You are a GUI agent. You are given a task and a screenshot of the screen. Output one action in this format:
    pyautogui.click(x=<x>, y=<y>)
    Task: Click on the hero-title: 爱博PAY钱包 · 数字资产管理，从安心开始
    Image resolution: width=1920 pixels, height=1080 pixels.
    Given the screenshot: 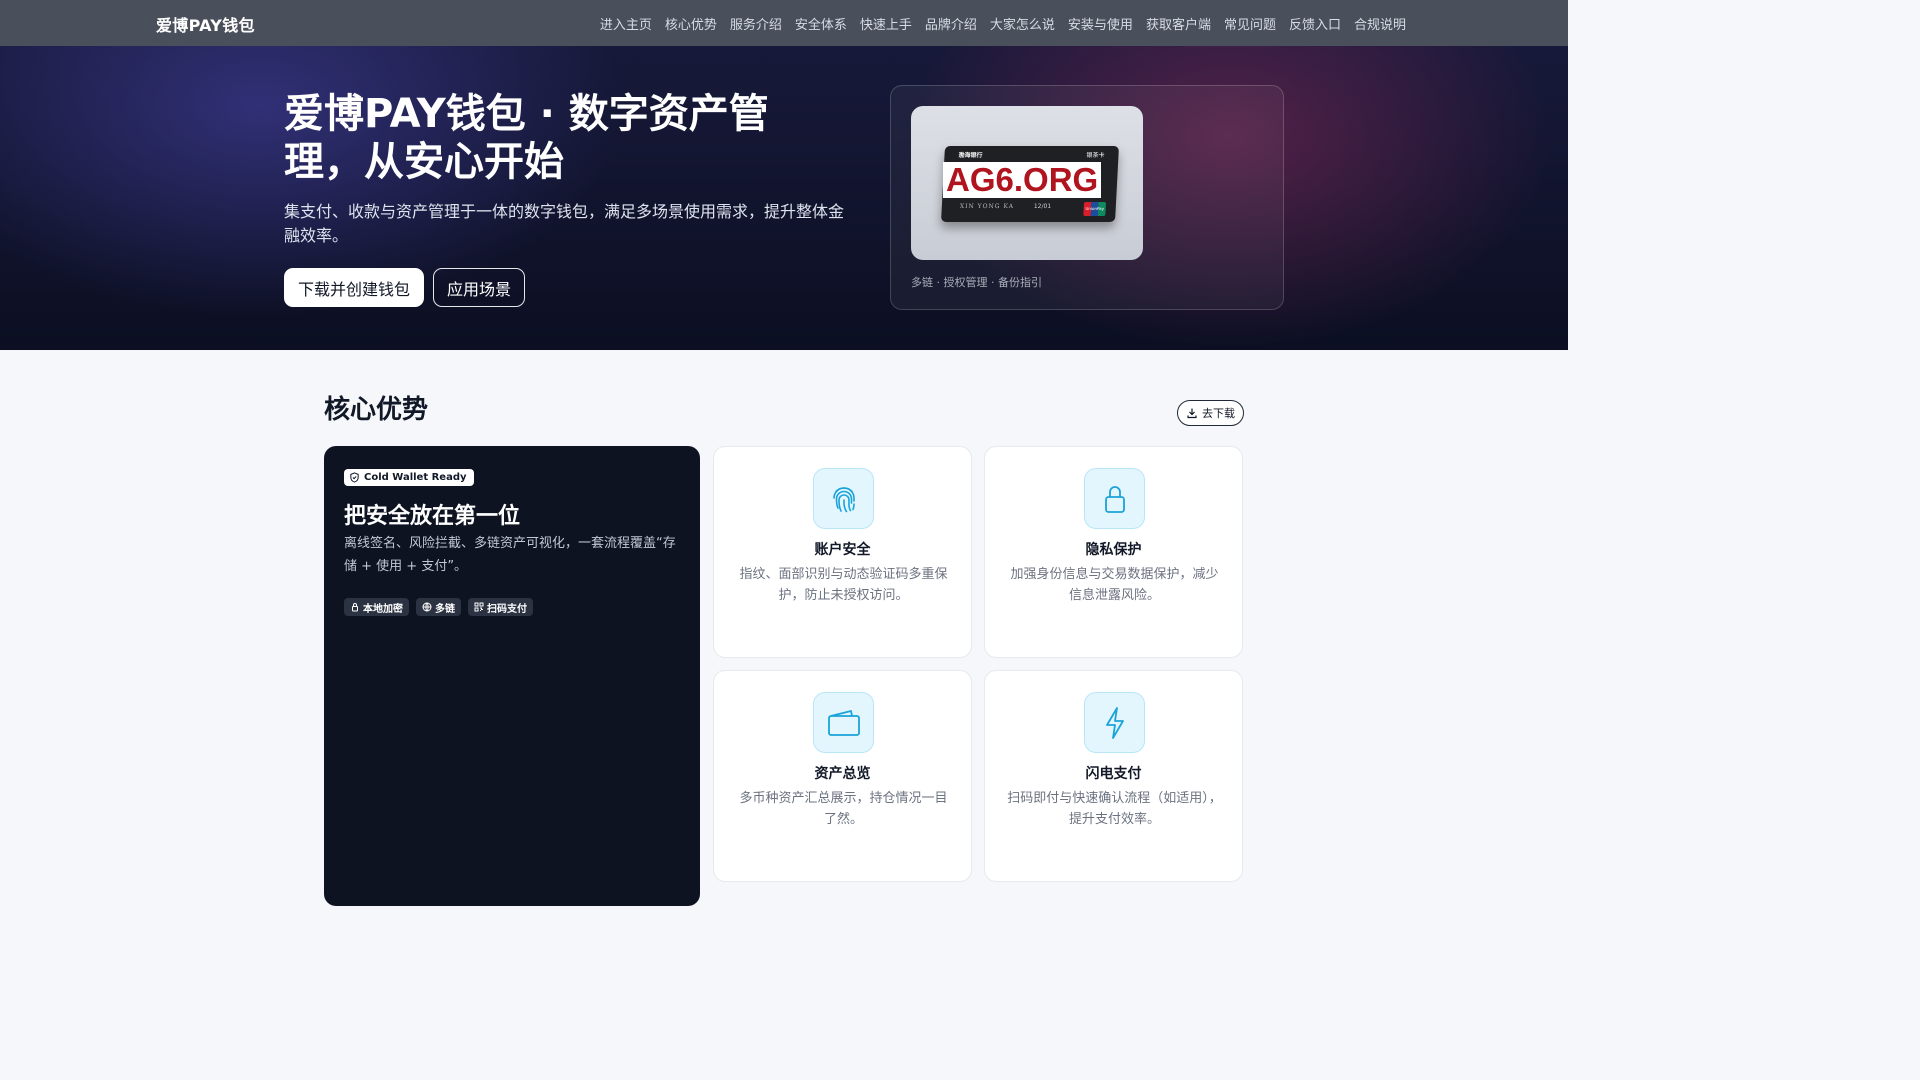 What is the action you would take?
    pyautogui.click(x=526, y=138)
    